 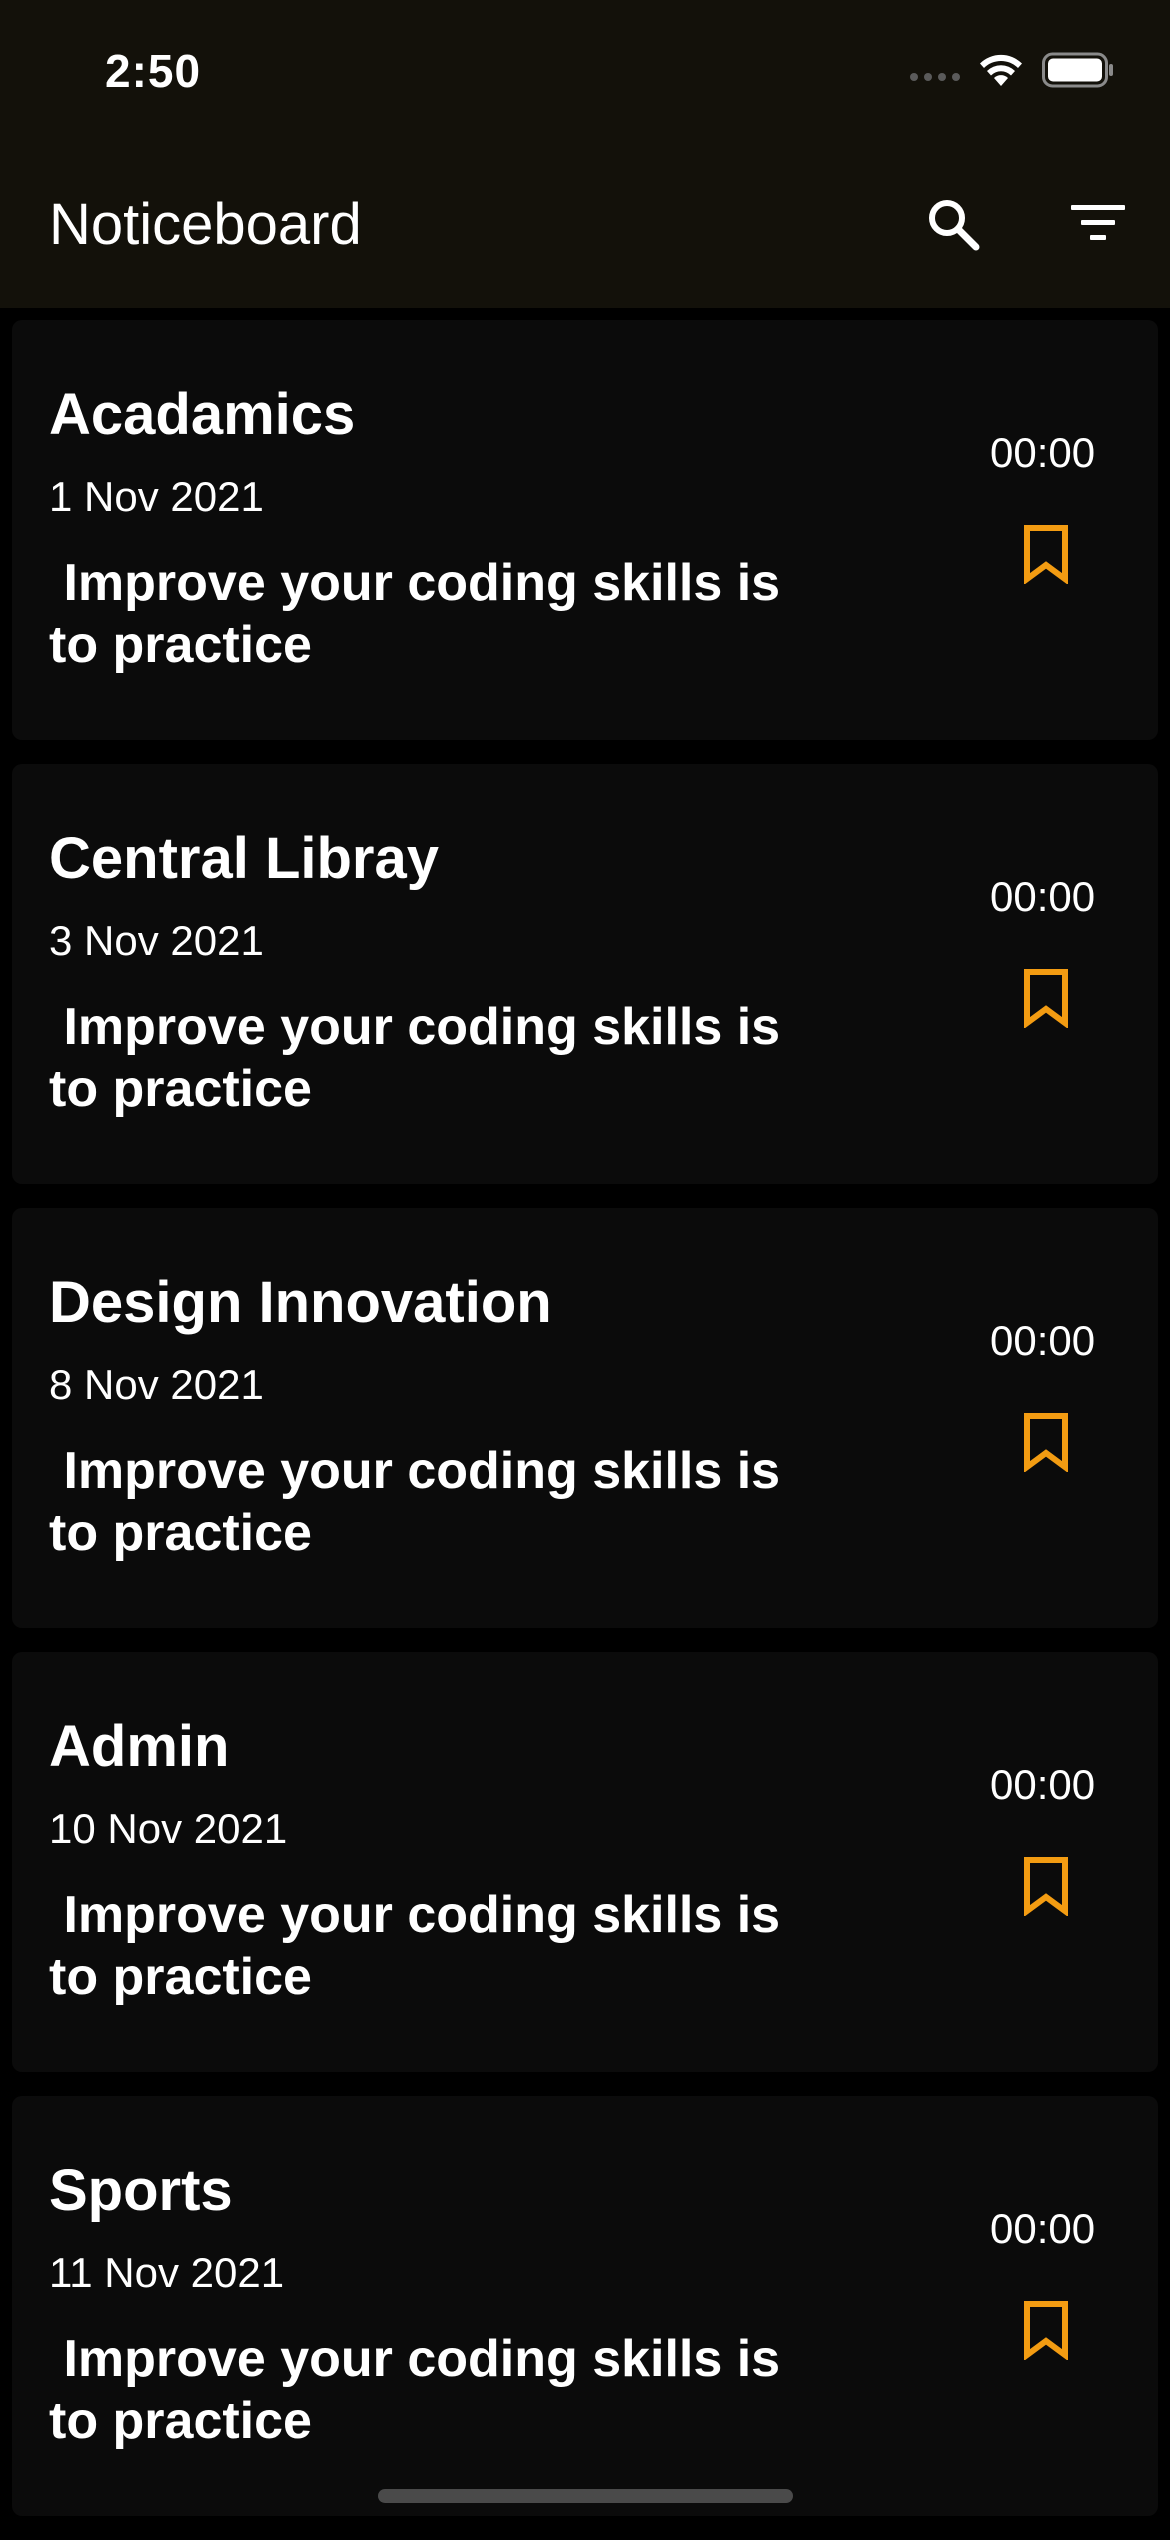 What do you see at coordinates (167, 2272) in the screenshot?
I see `notice-date: 11 Nov 2021` at bounding box center [167, 2272].